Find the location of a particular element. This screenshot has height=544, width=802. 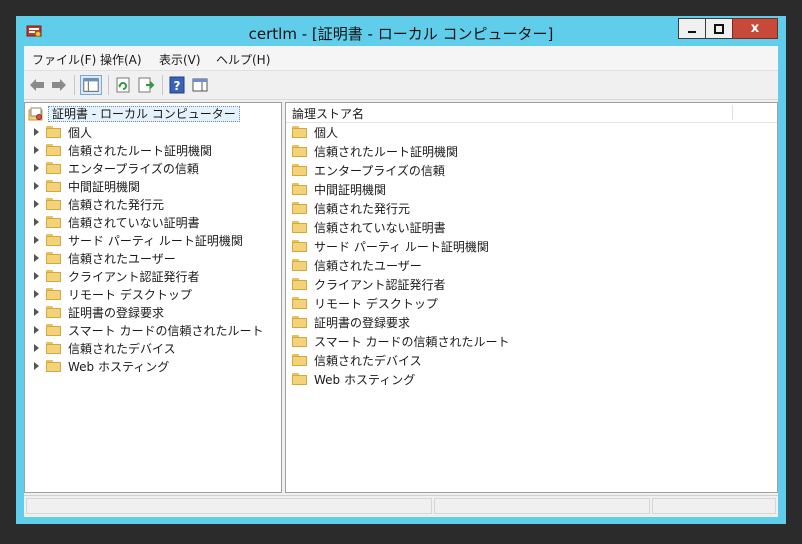

tree-node-label: 証明書の登録要求 is located at coordinates (116, 312).